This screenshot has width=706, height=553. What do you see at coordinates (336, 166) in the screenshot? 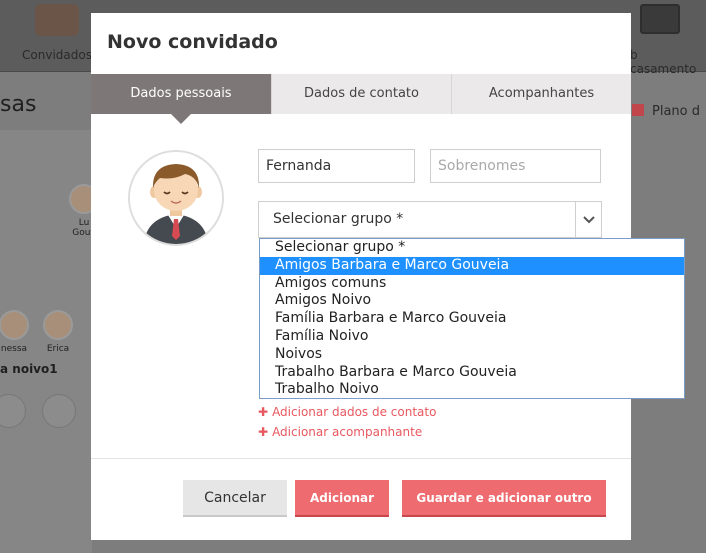
I see `first-name-field` at bounding box center [336, 166].